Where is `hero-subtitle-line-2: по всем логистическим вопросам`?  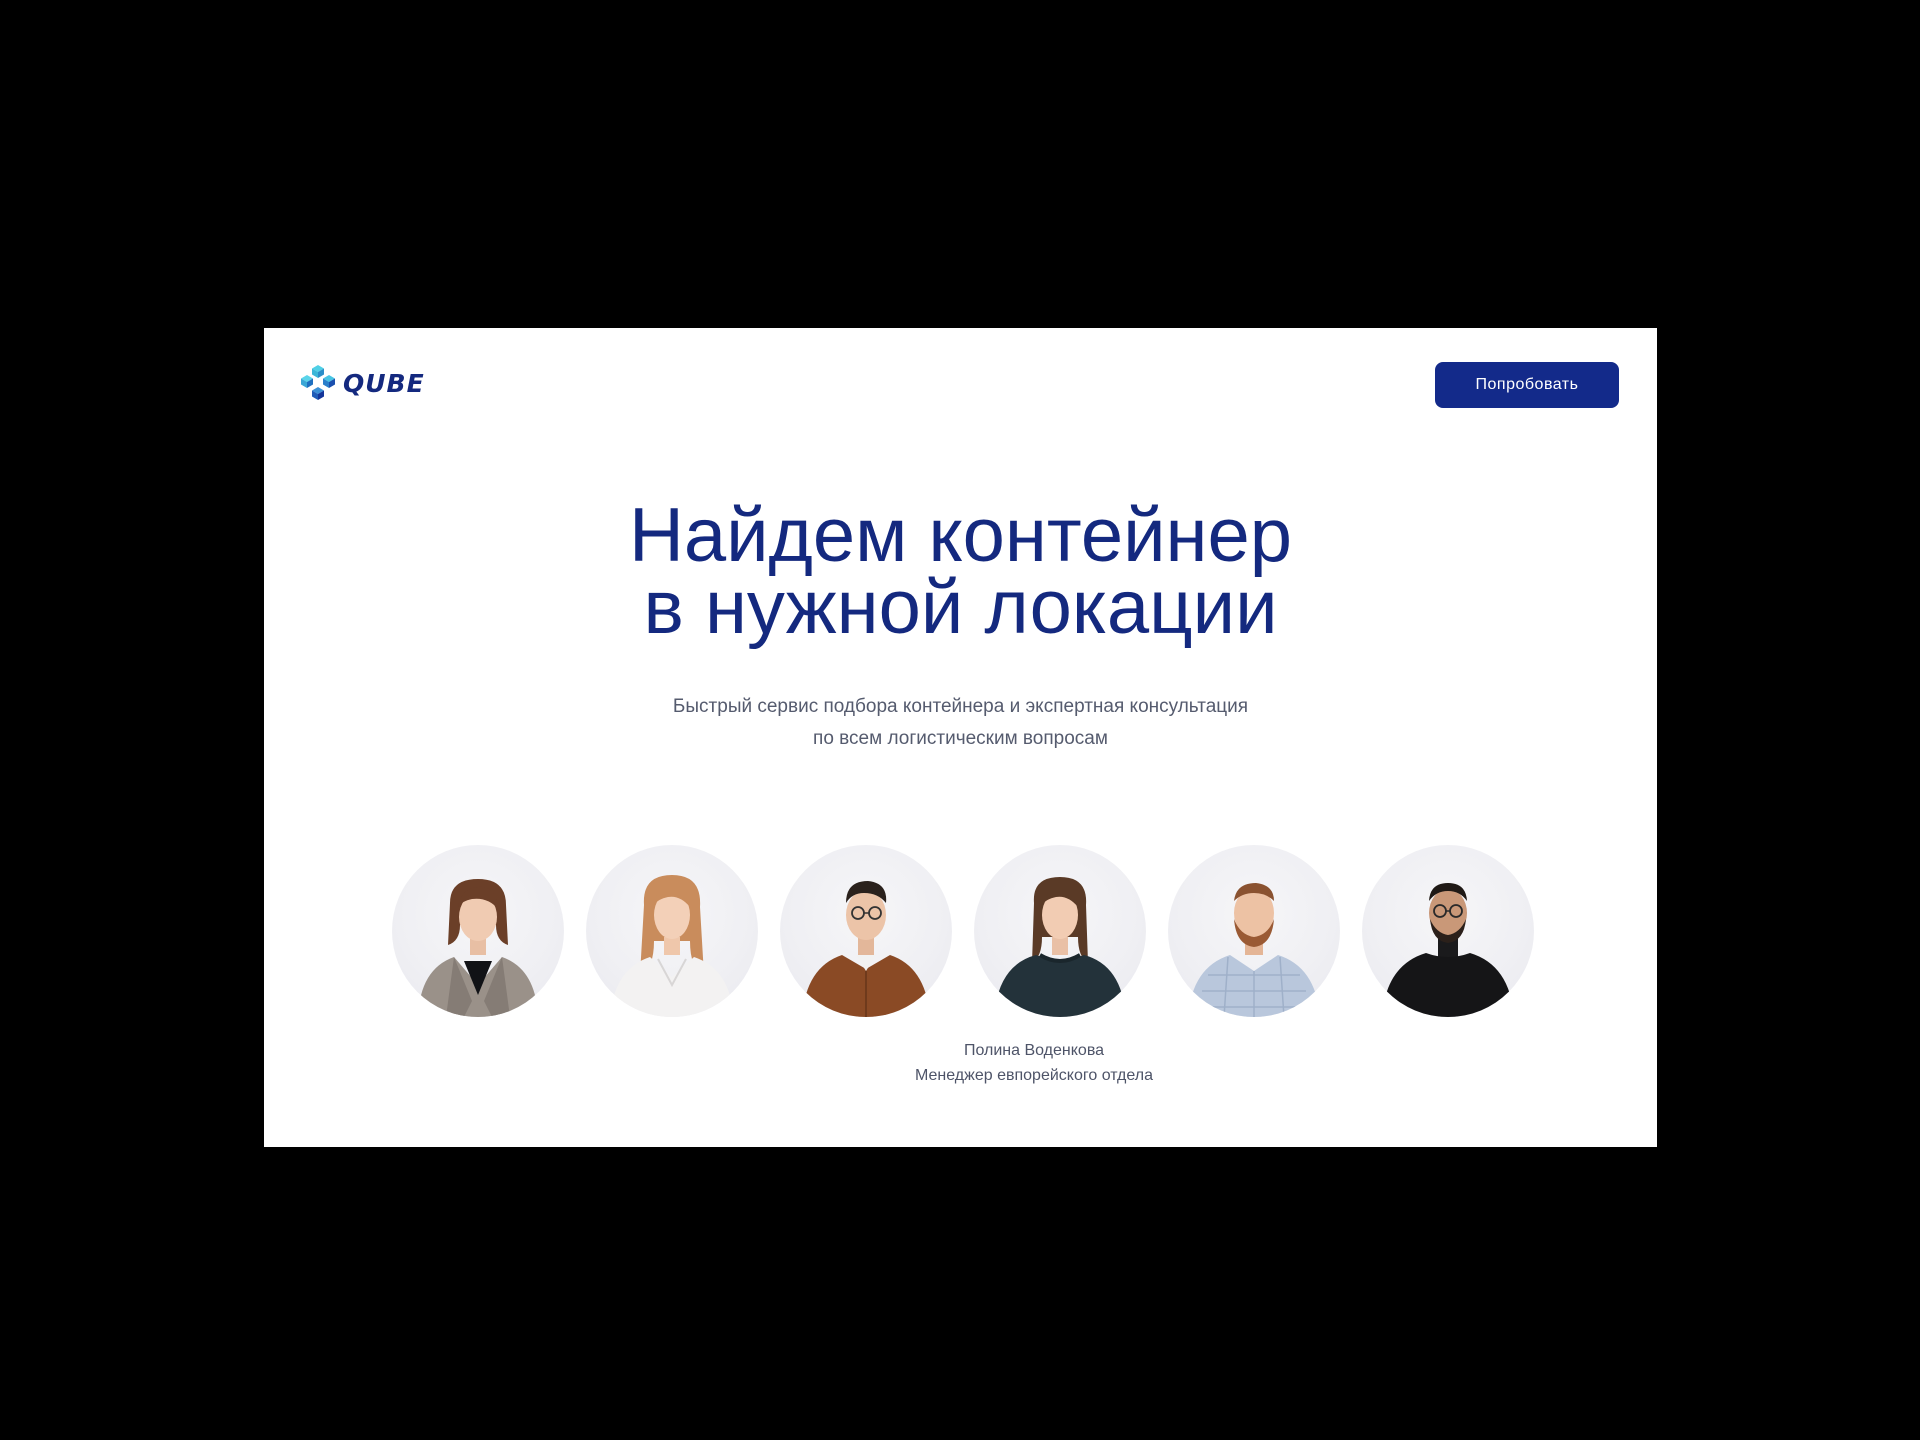 hero-subtitle-line-2: по всем логистическим вопросам is located at coordinates (960, 738).